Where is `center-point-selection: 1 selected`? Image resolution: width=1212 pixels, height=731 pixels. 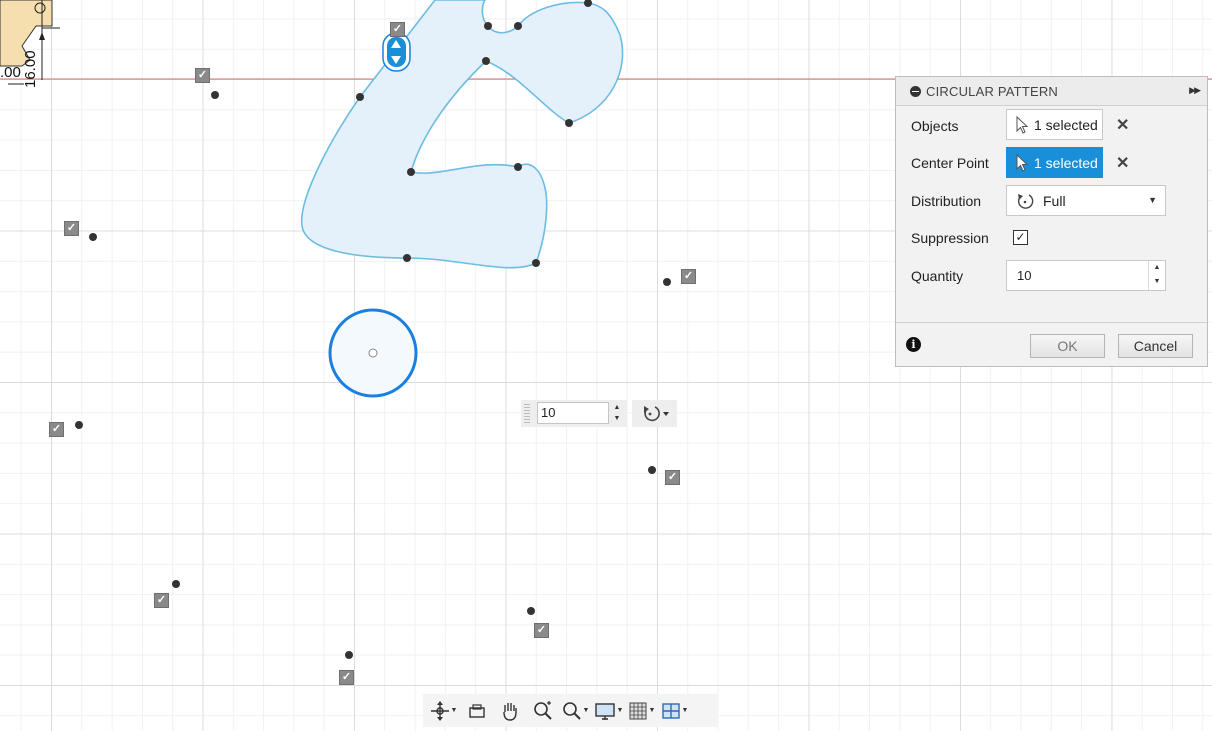 center-point-selection: 1 selected is located at coordinates (1054, 162).